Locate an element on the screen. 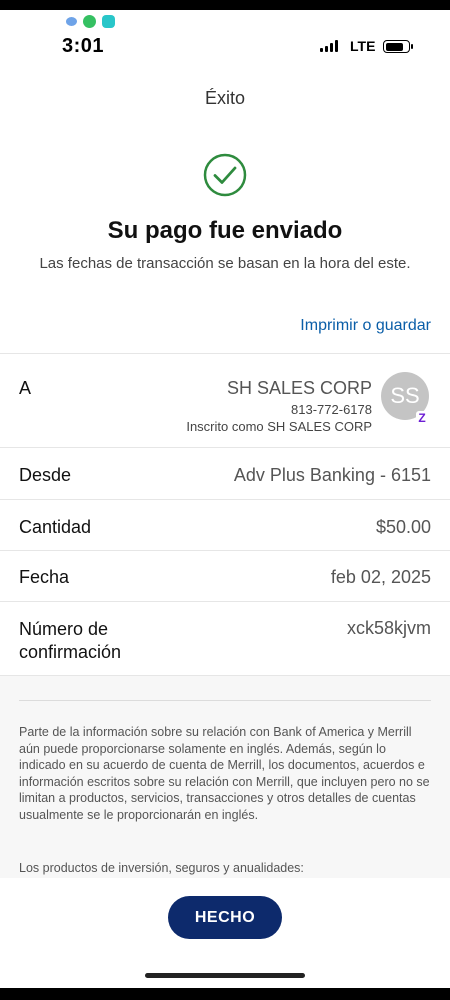 The width and height of the screenshot is (450, 1000). amount-label: Cantidad is located at coordinates (55, 527).